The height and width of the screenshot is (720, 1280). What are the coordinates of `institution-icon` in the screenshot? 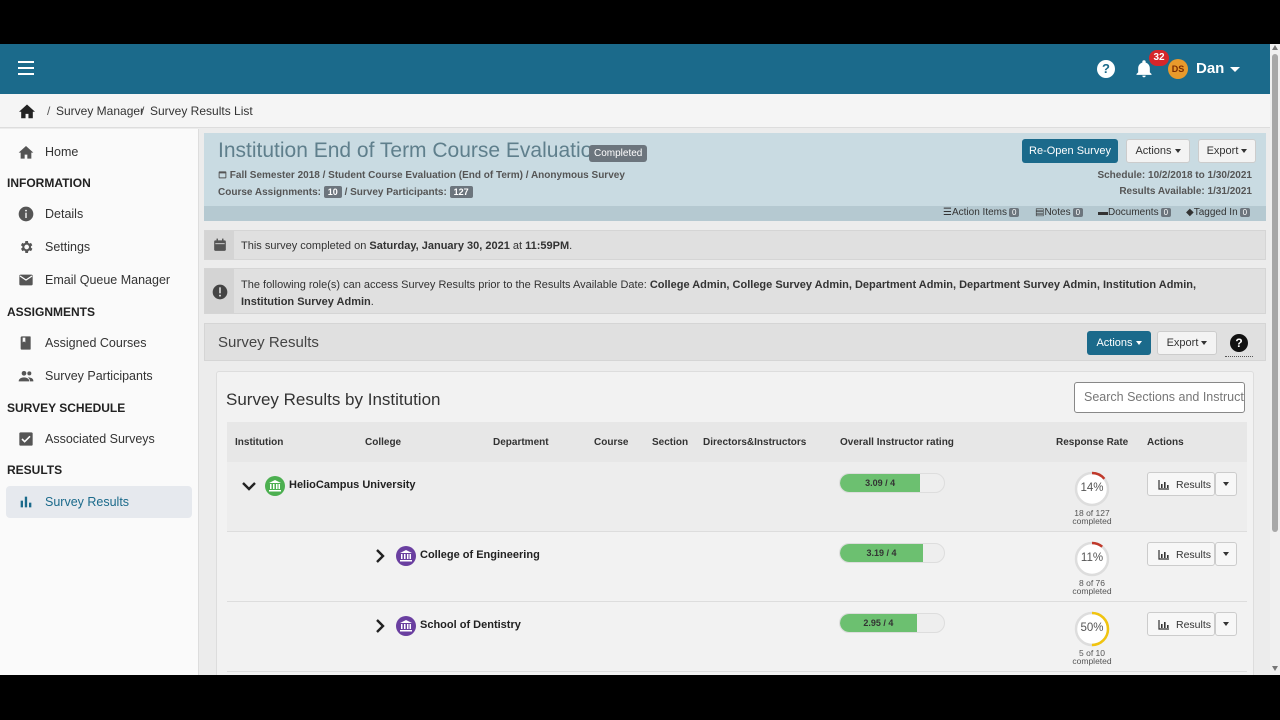 It's located at (406, 556).